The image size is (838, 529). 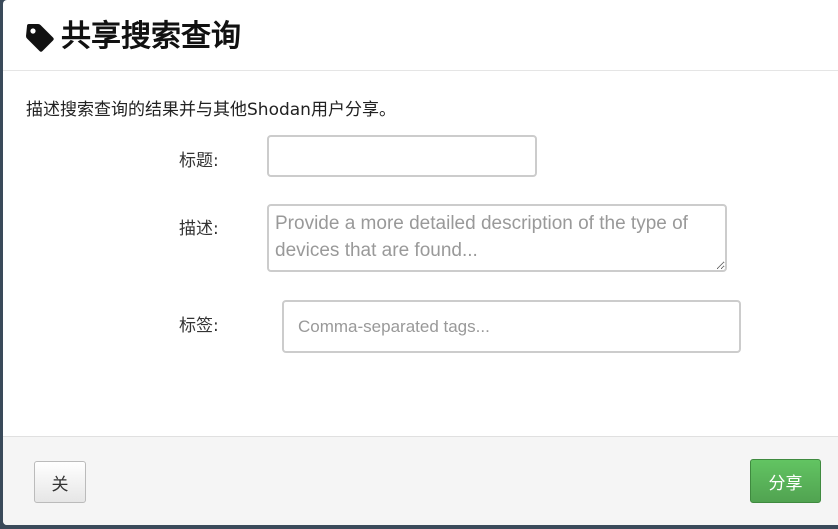 I want to click on modal-header: 共享搜索查询, so click(x=420, y=35).